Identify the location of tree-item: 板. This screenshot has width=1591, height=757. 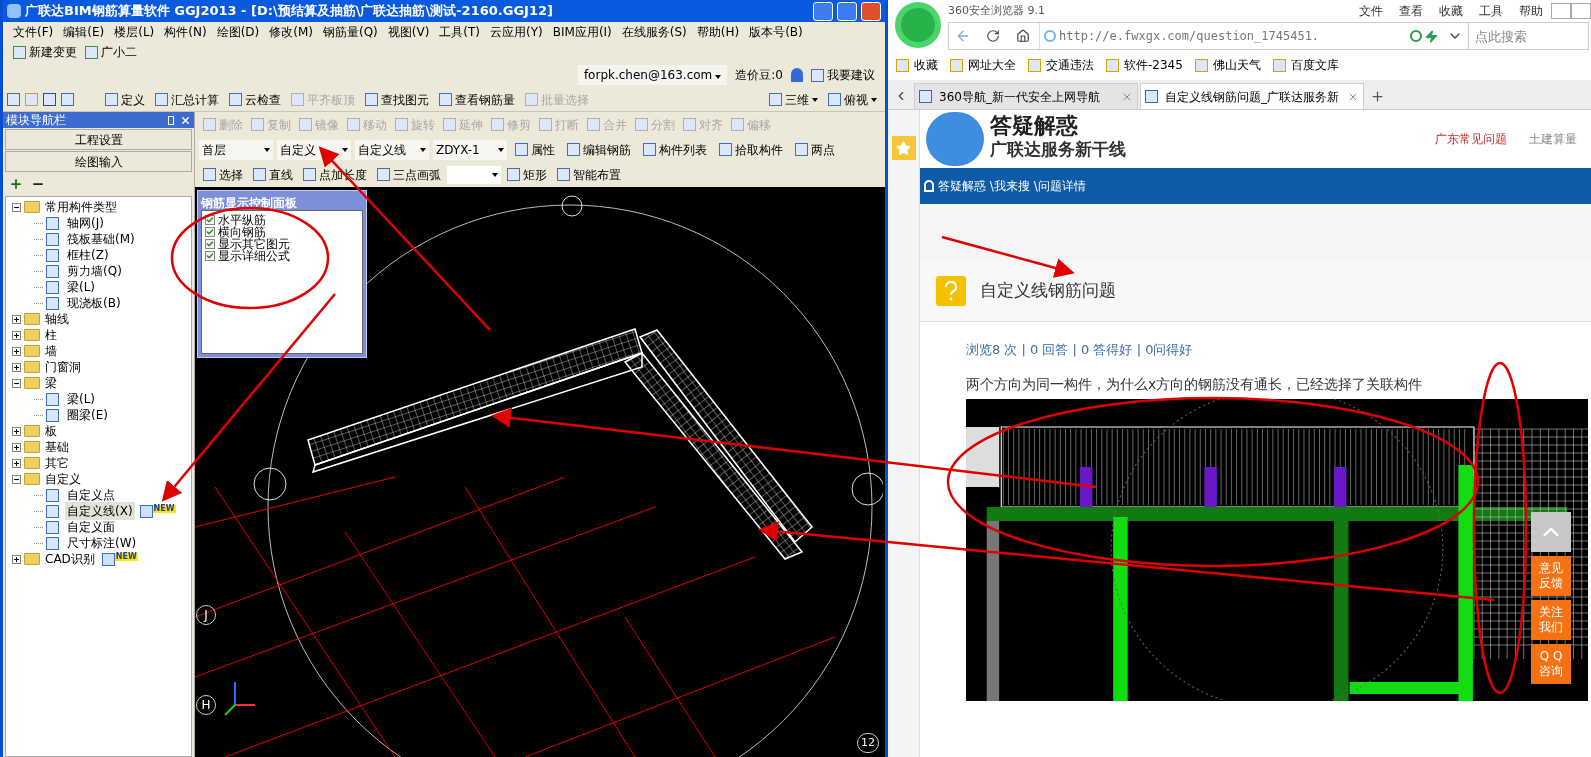
(51, 431).